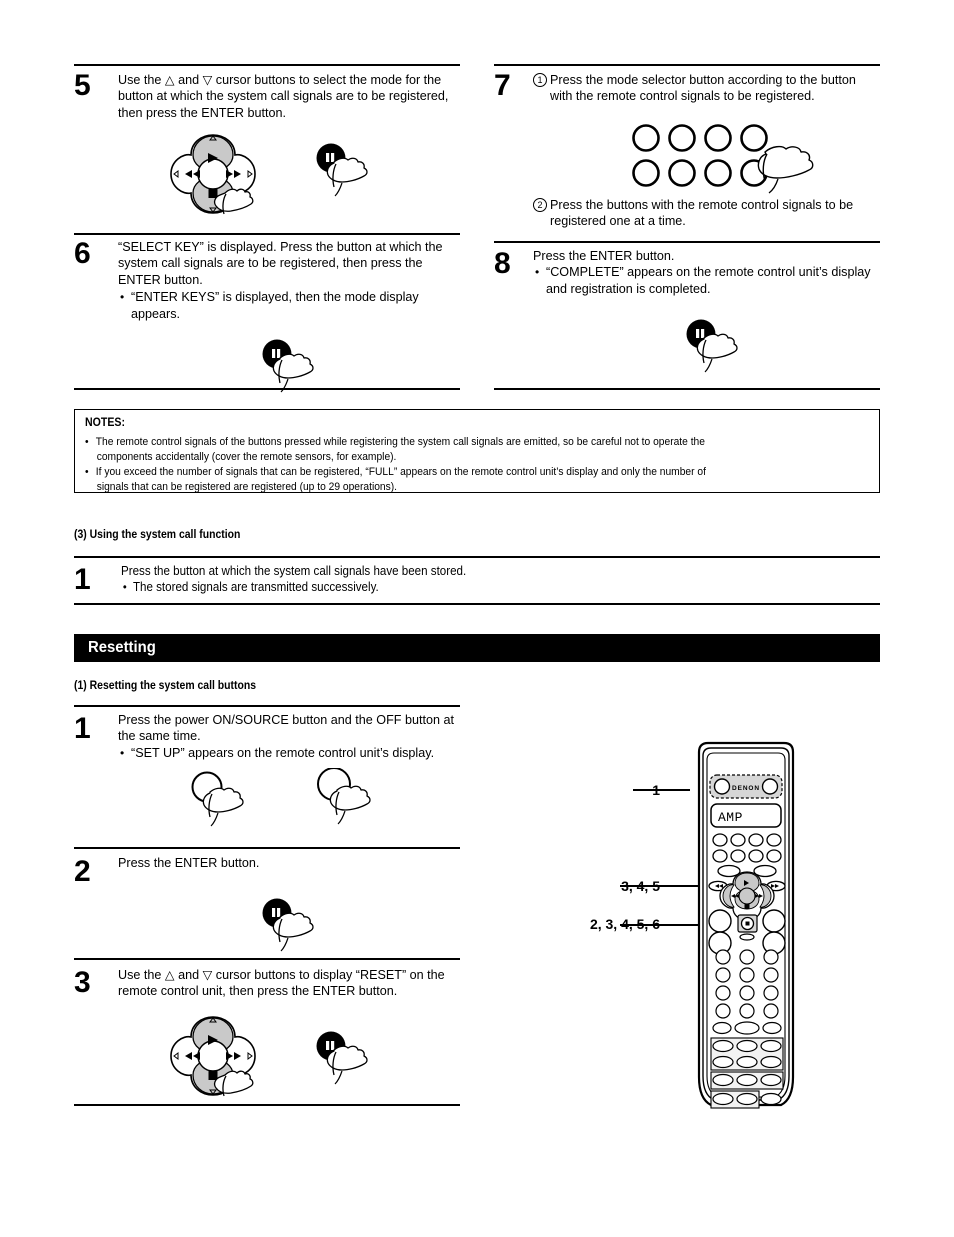 The image size is (954, 1237). What do you see at coordinates (82, 728) in the screenshot?
I see `reset-step-1-number: 1` at bounding box center [82, 728].